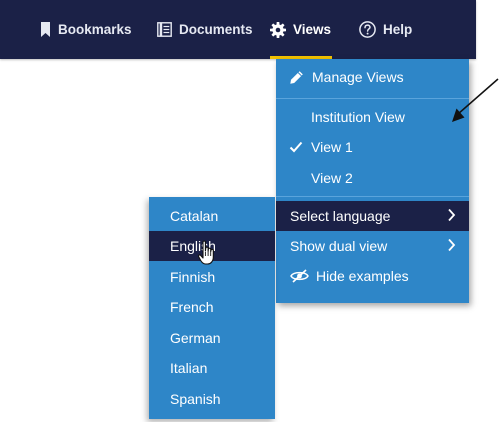 The width and height of the screenshot is (499, 422). What do you see at coordinates (164, 29) in the screenshot?
I see `documents-icon` at bounding box center [164, 29].